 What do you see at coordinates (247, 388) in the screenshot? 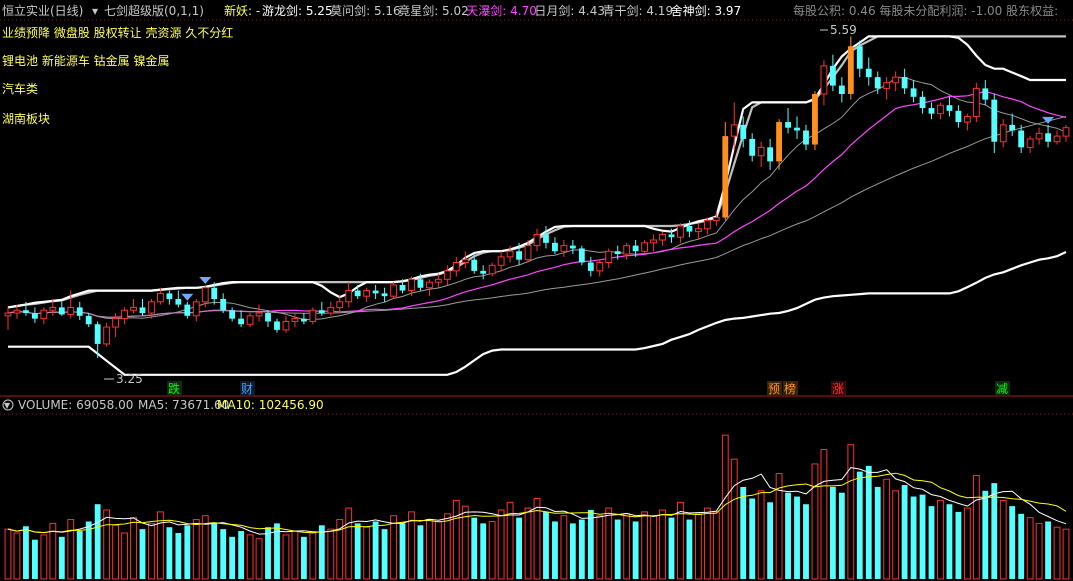
I see `event-marker: 财` at bounding box center [247, 388].